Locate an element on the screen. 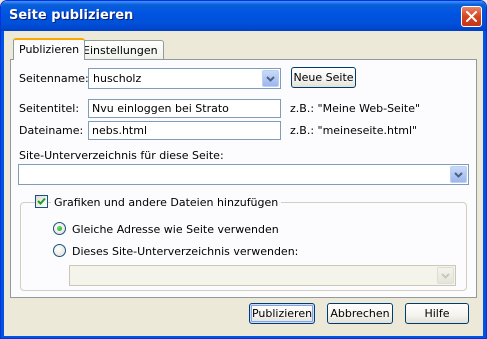  help-button-label: Hilfe is located at coordinates (437, 313).